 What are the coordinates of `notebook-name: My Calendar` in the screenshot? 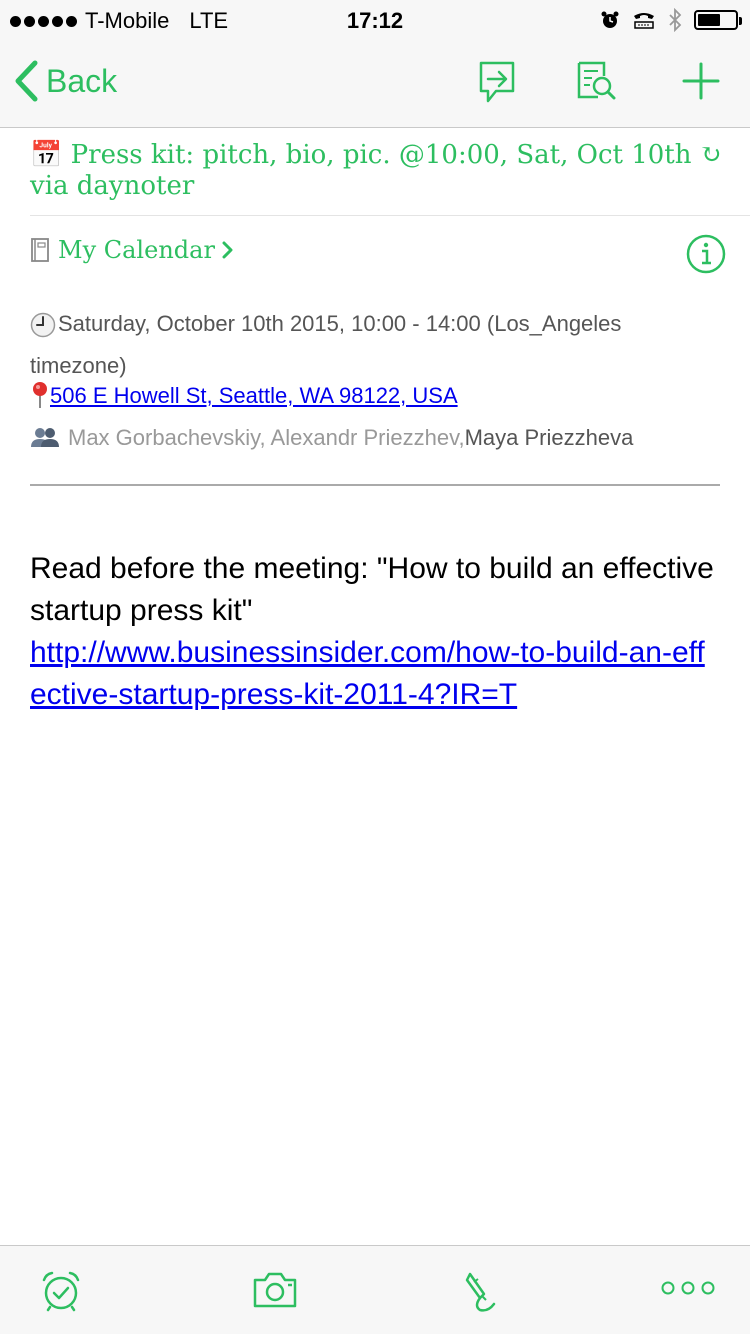 It's located at (136, 250).